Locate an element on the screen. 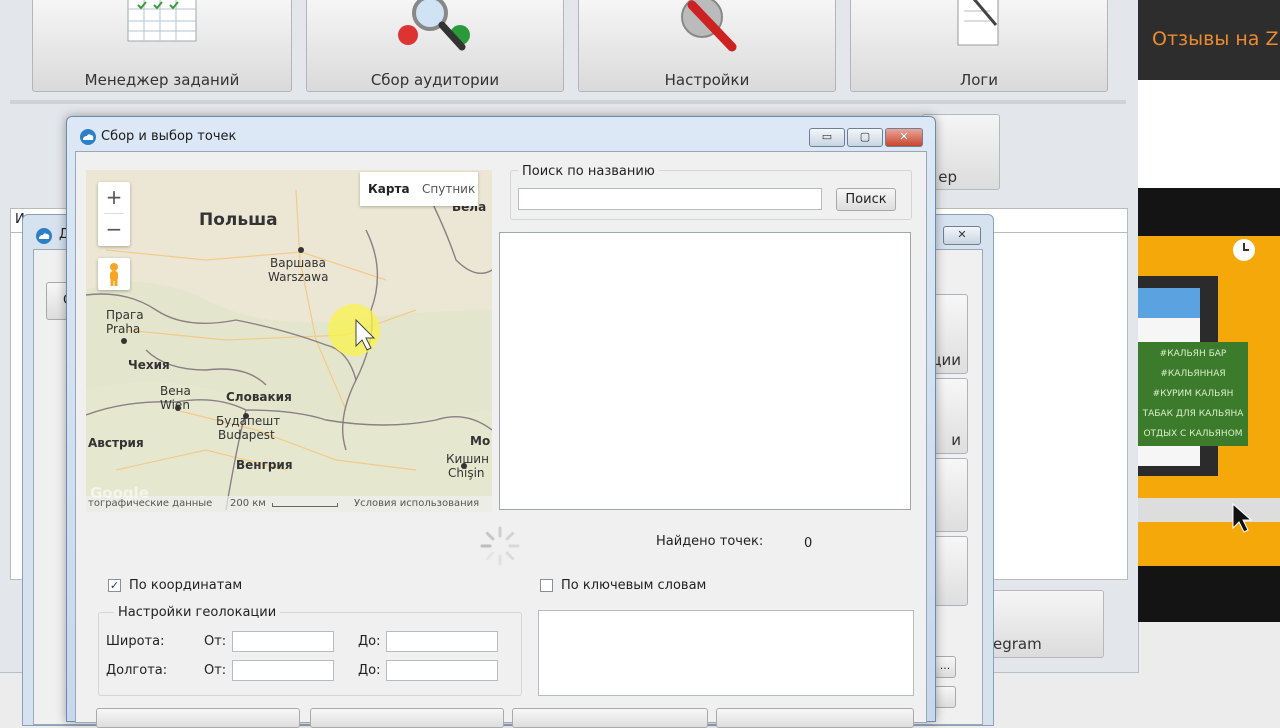 The image size is (1280, 728). reviews-link: Отзывы на Zi is located at coordinates (1216, 39).